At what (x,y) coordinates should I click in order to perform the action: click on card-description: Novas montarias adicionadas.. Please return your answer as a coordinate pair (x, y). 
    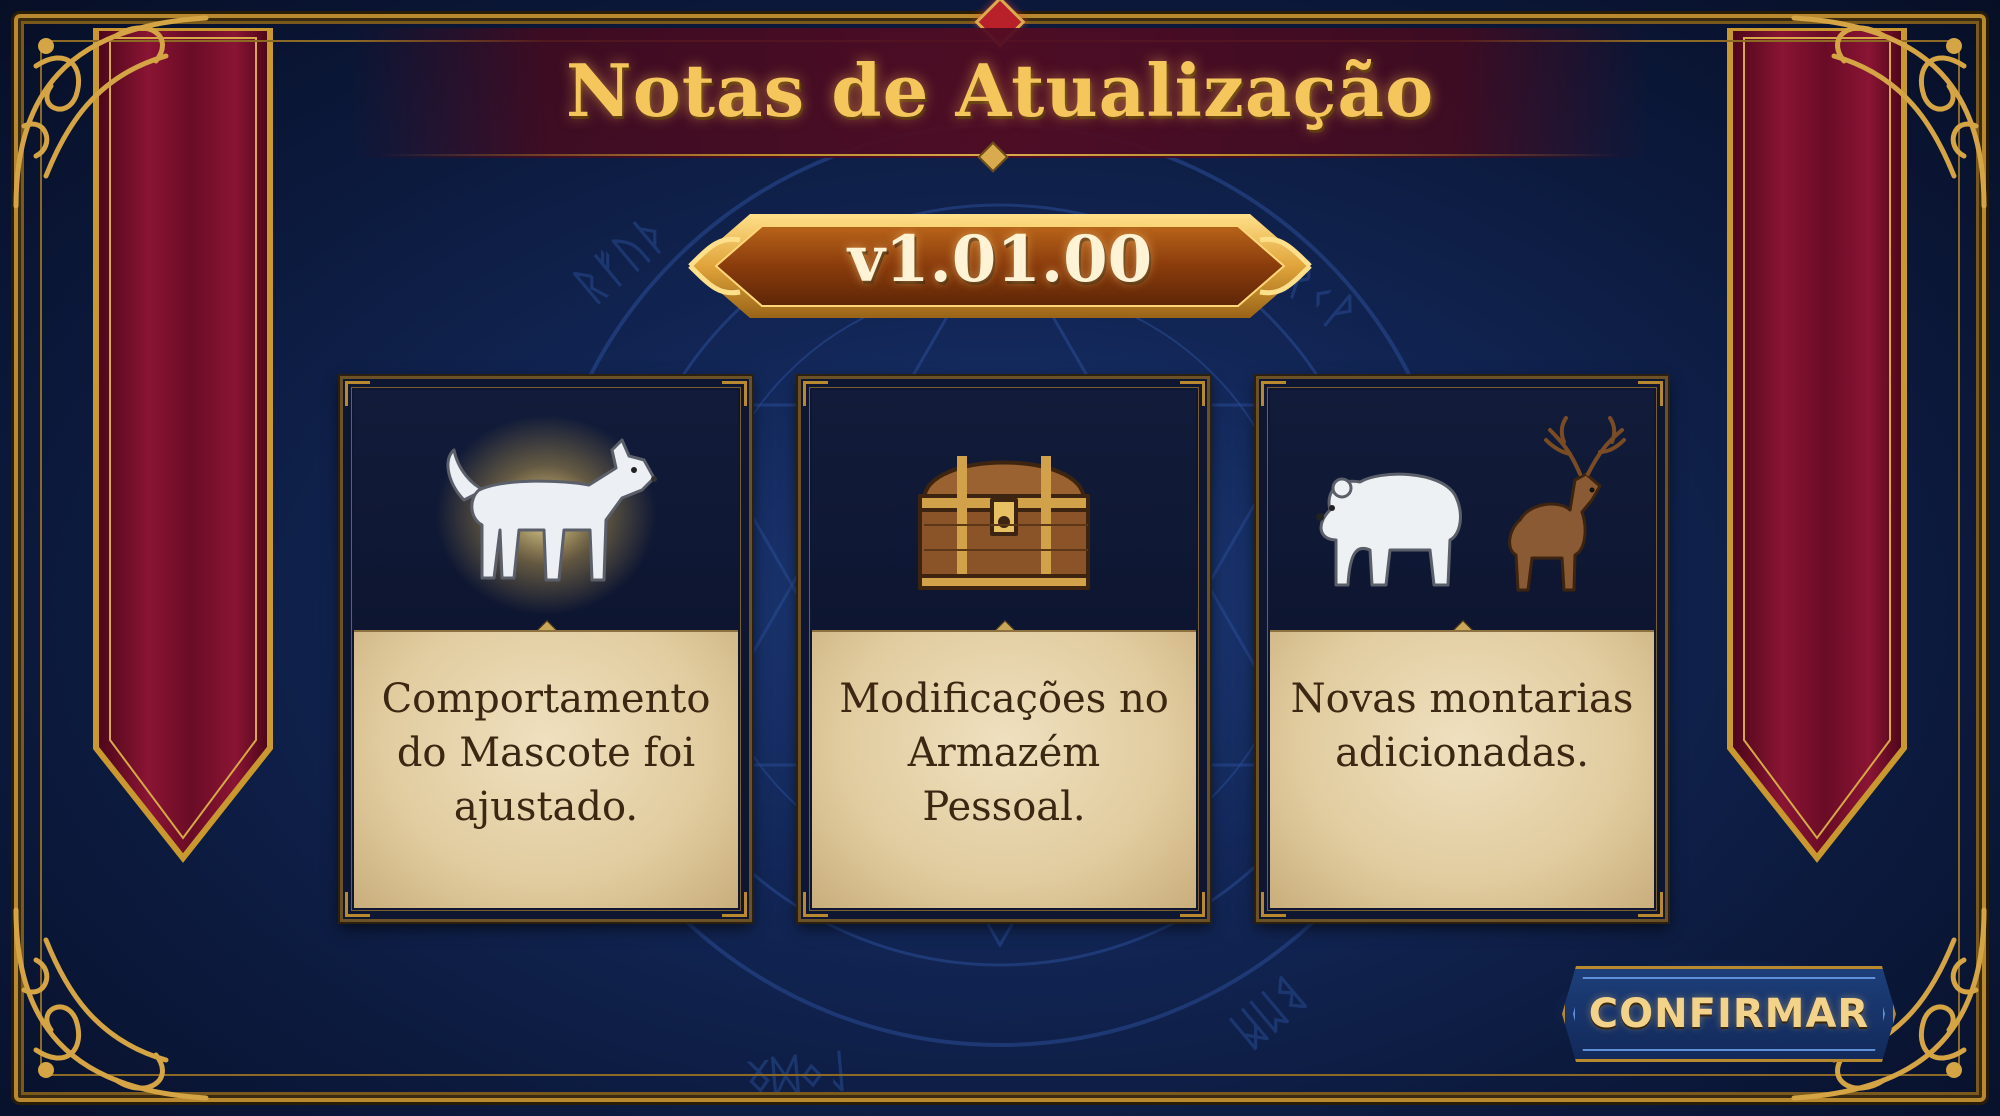
    Looking at the image, I should click on (1462, 726).